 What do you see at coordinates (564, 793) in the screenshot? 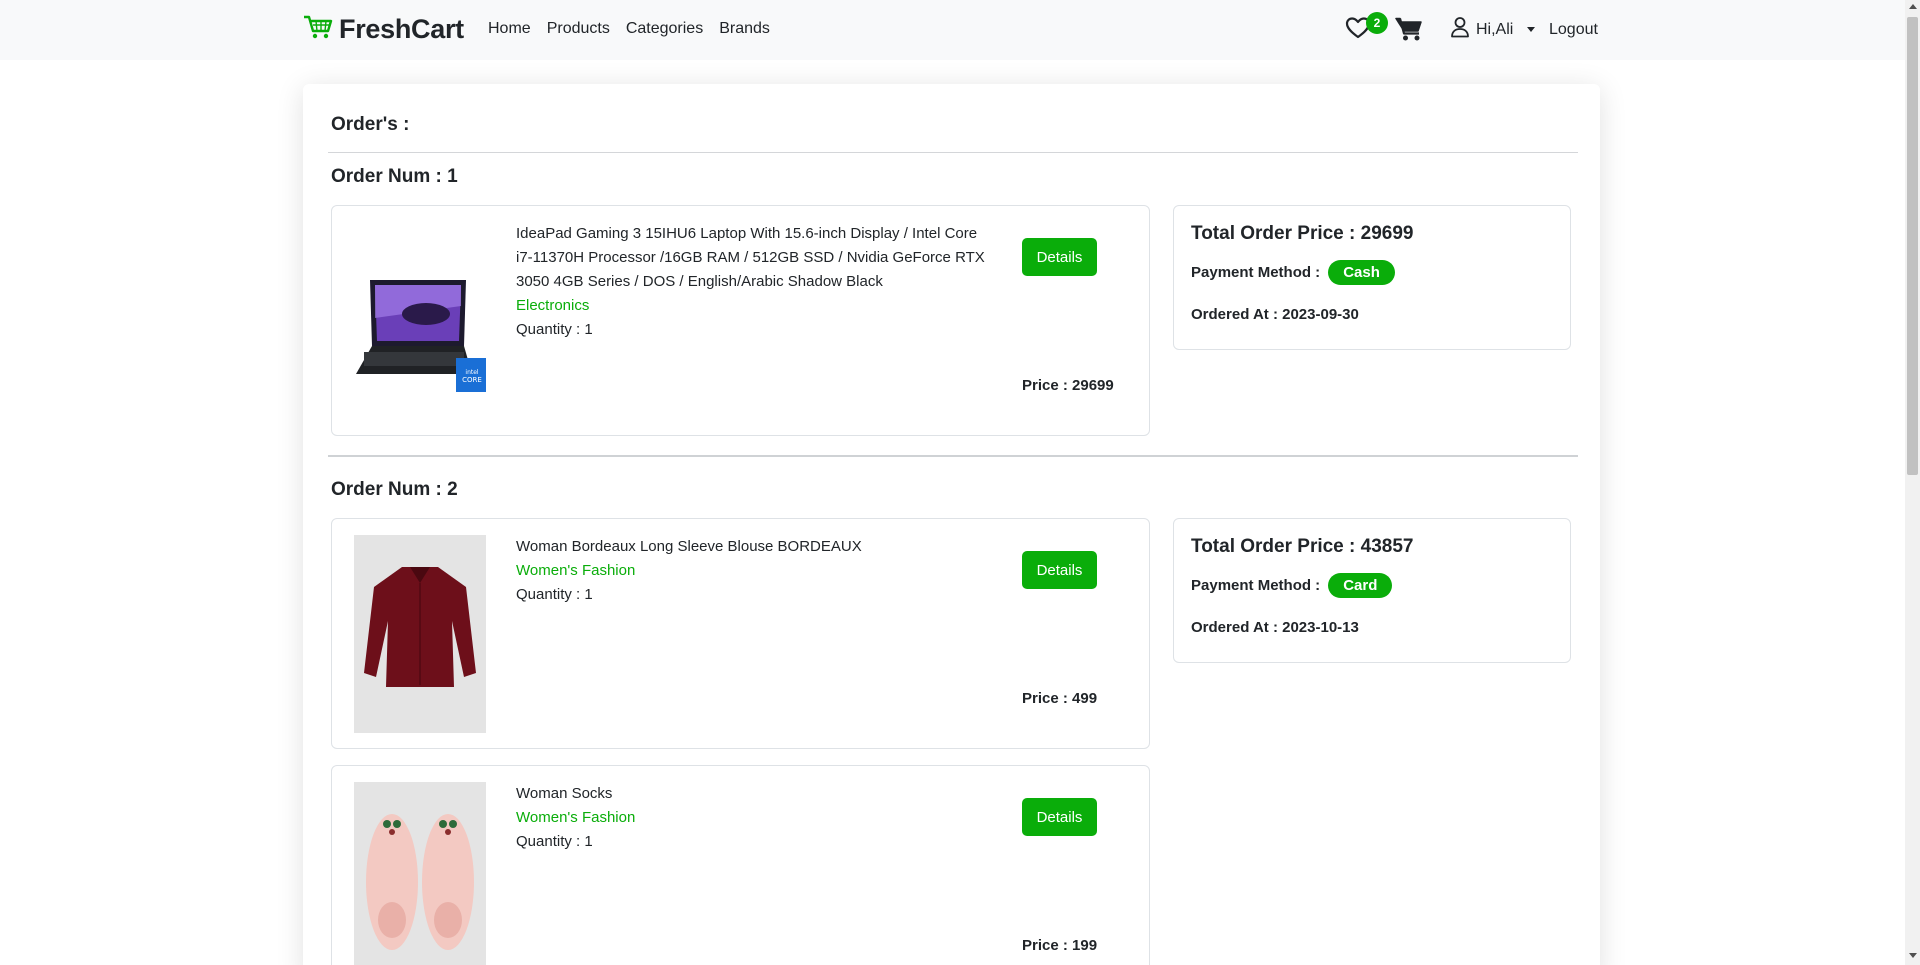
I see `product-name: Woman Socks` at bounding box center [564, 793].